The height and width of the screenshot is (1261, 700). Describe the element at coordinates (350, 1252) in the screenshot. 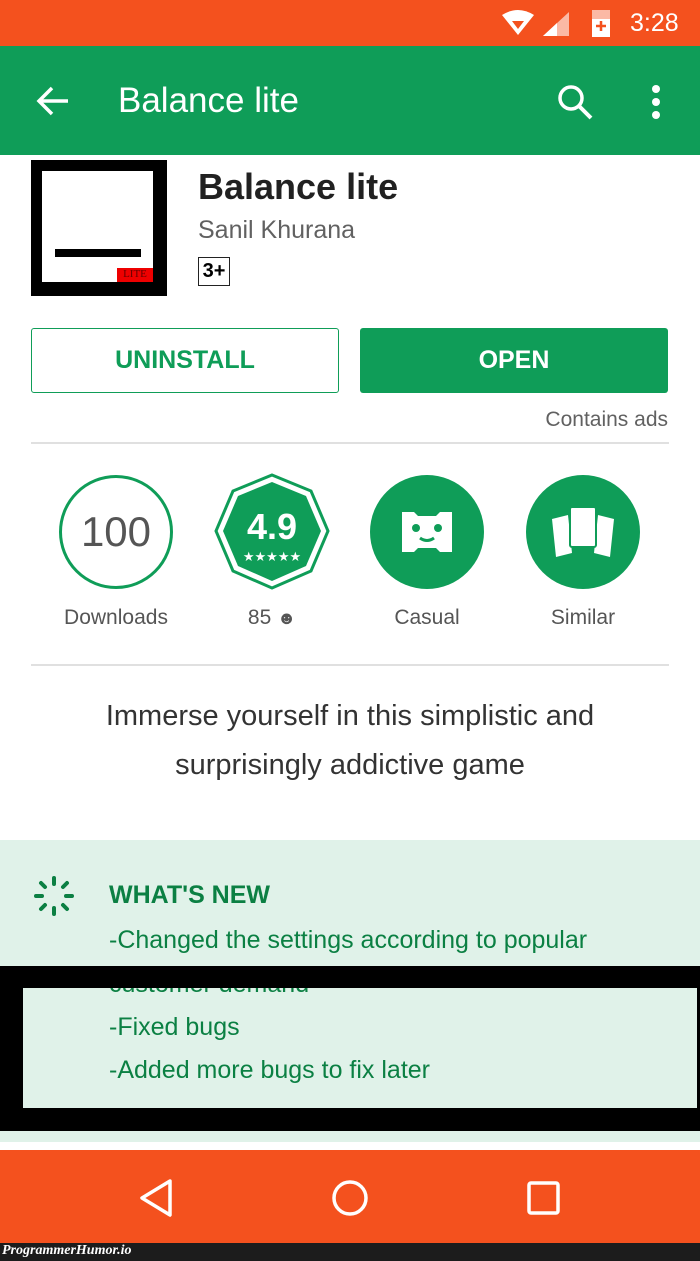

I see `watermark-bar: ProgrammerHumor.io` at that location.